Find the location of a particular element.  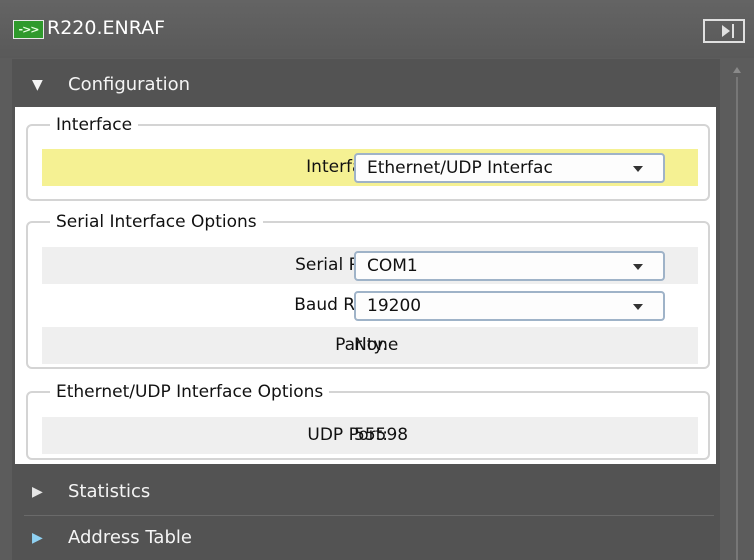

baud-rate-row: Baud Rate: 19200 is located at coordinates (370, 305).